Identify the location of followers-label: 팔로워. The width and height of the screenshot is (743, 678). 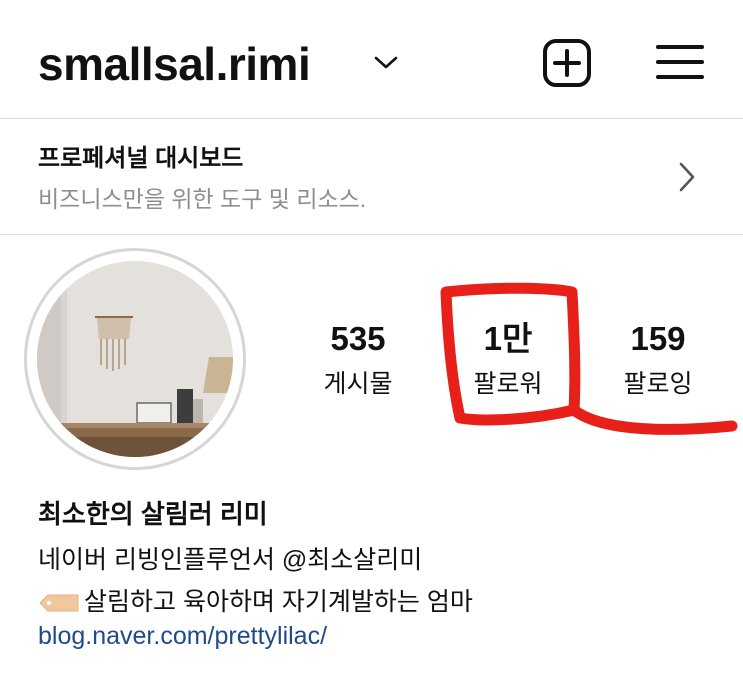
(508, 384).